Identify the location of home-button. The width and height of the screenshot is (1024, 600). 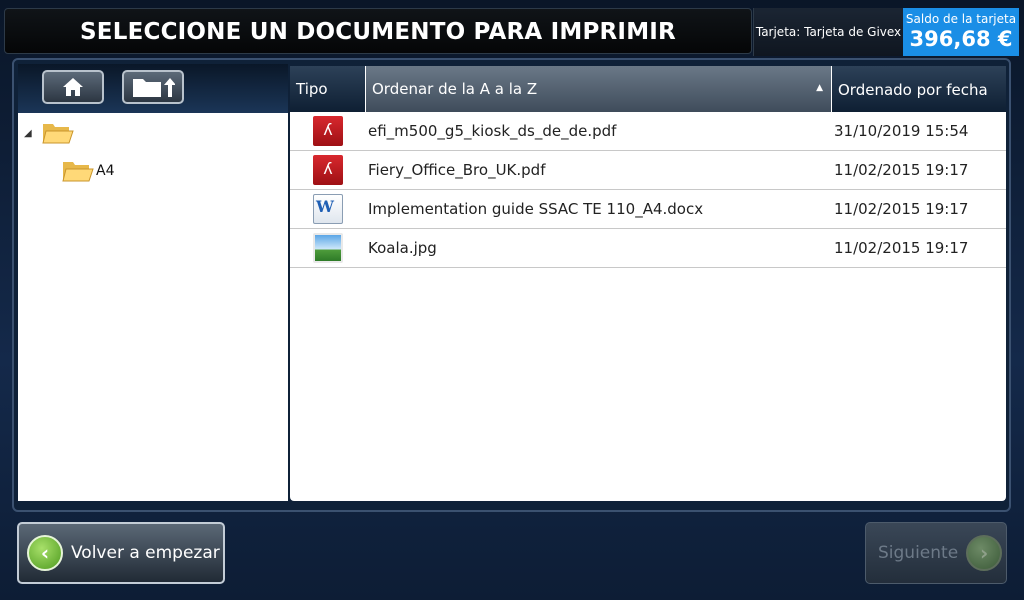
(73, 87).